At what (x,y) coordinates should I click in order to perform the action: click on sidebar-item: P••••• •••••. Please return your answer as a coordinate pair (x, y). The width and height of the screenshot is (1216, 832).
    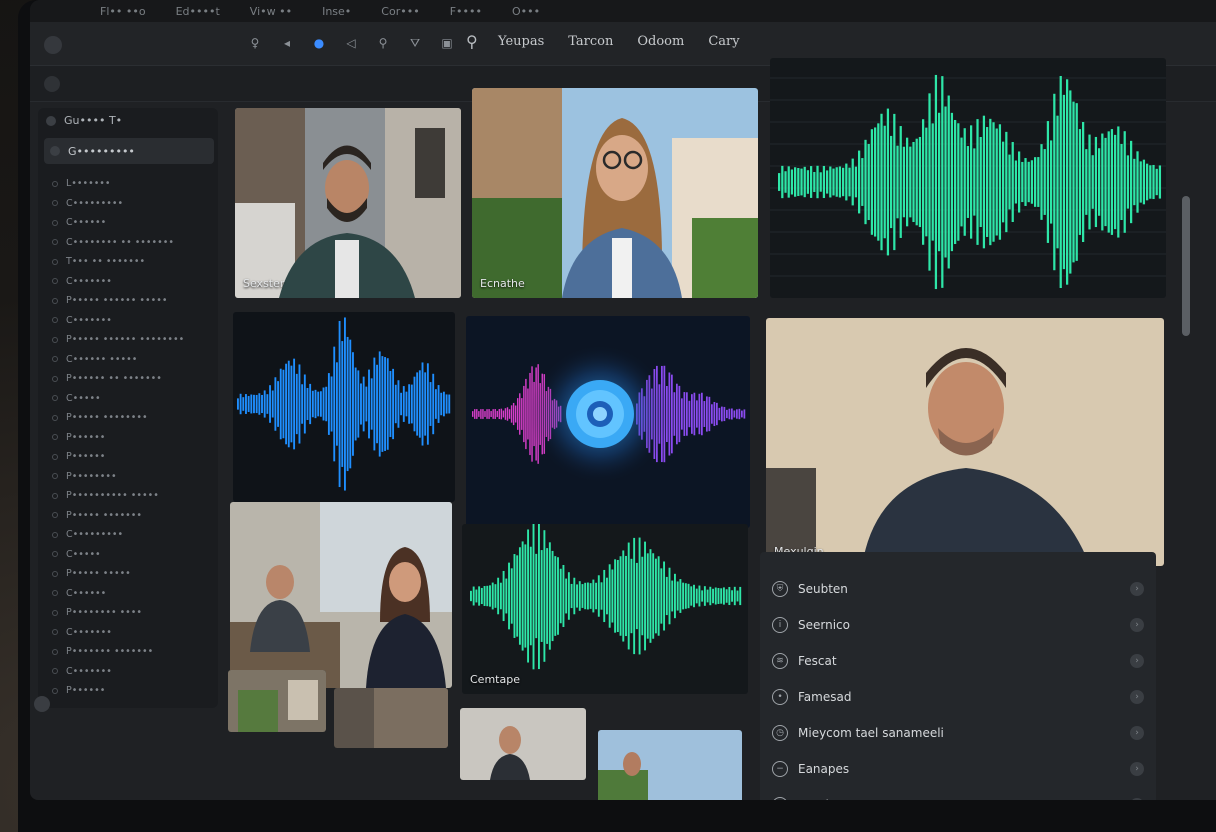
    Looking at the image, I should click on (118, 574).